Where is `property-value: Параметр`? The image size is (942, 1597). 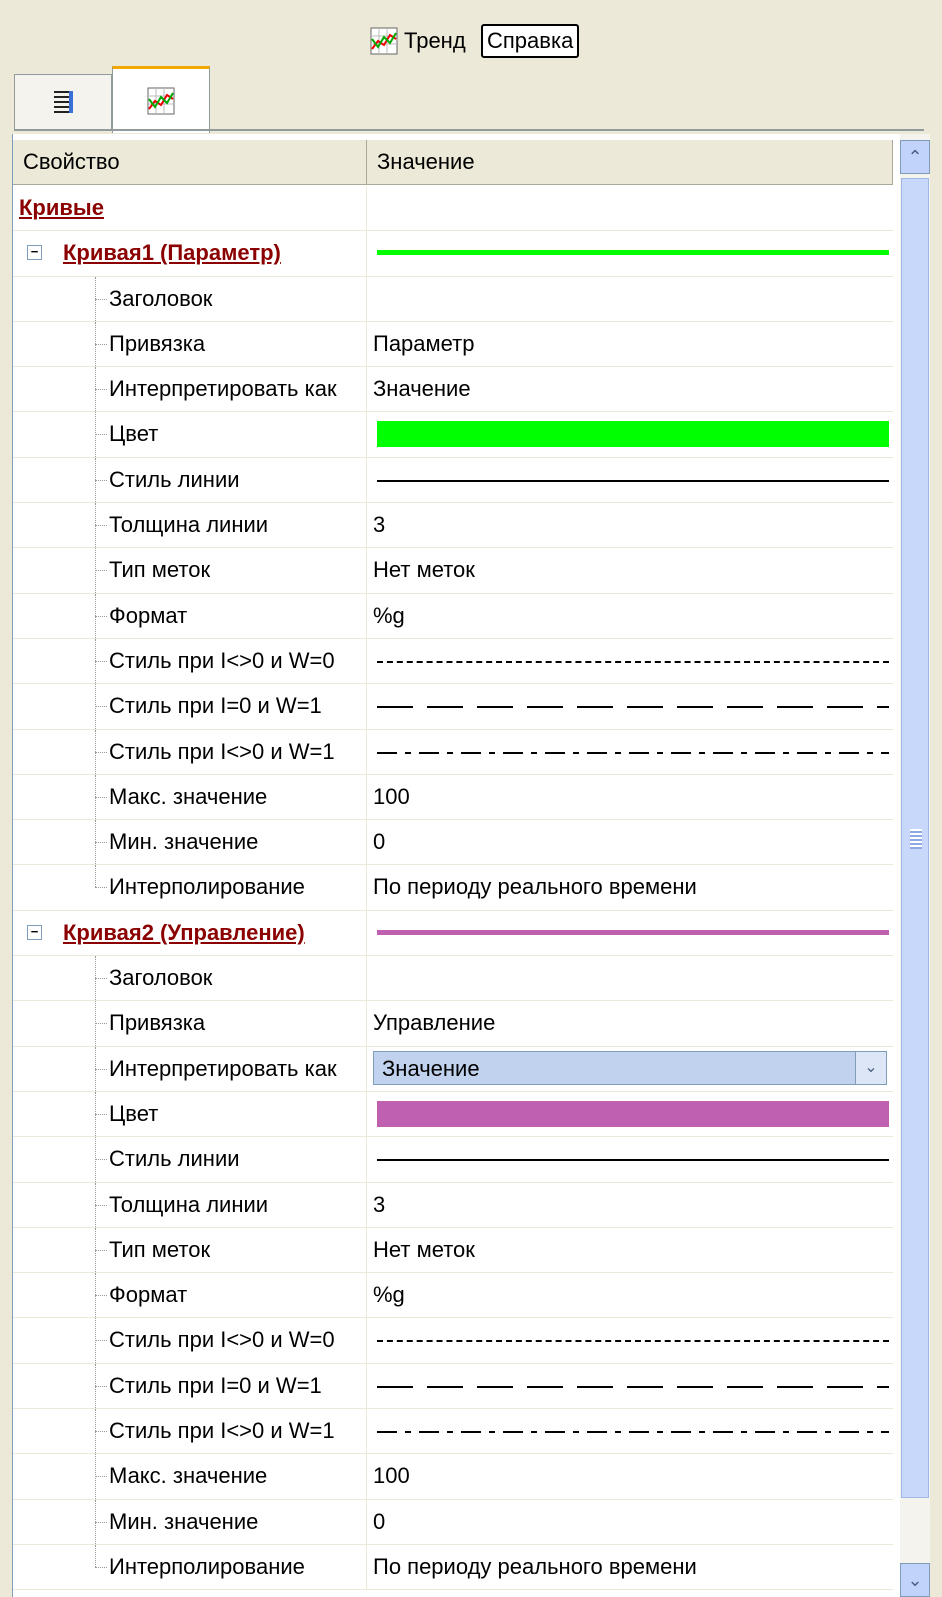
property-value: Параметр is located at coordinates (630, 344).